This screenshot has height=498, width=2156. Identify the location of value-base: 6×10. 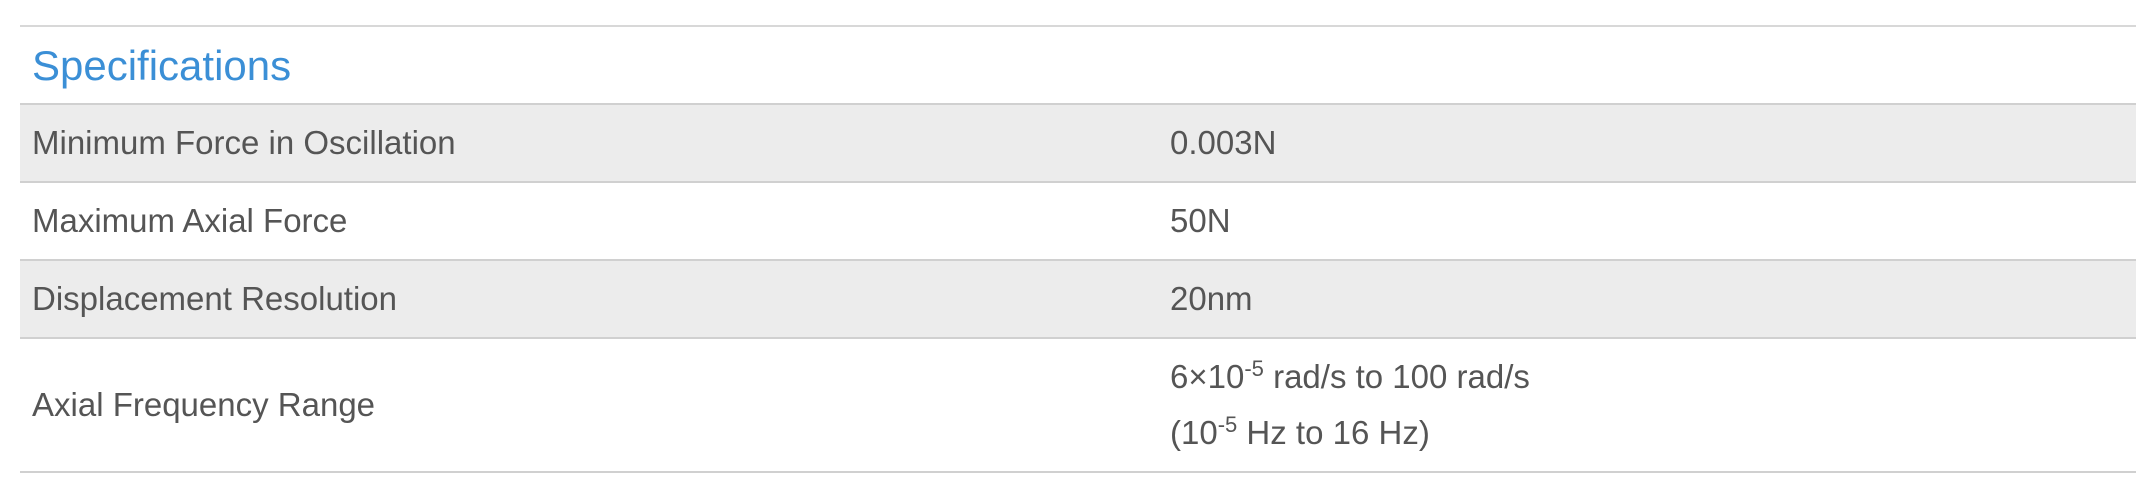
(1207, 376).